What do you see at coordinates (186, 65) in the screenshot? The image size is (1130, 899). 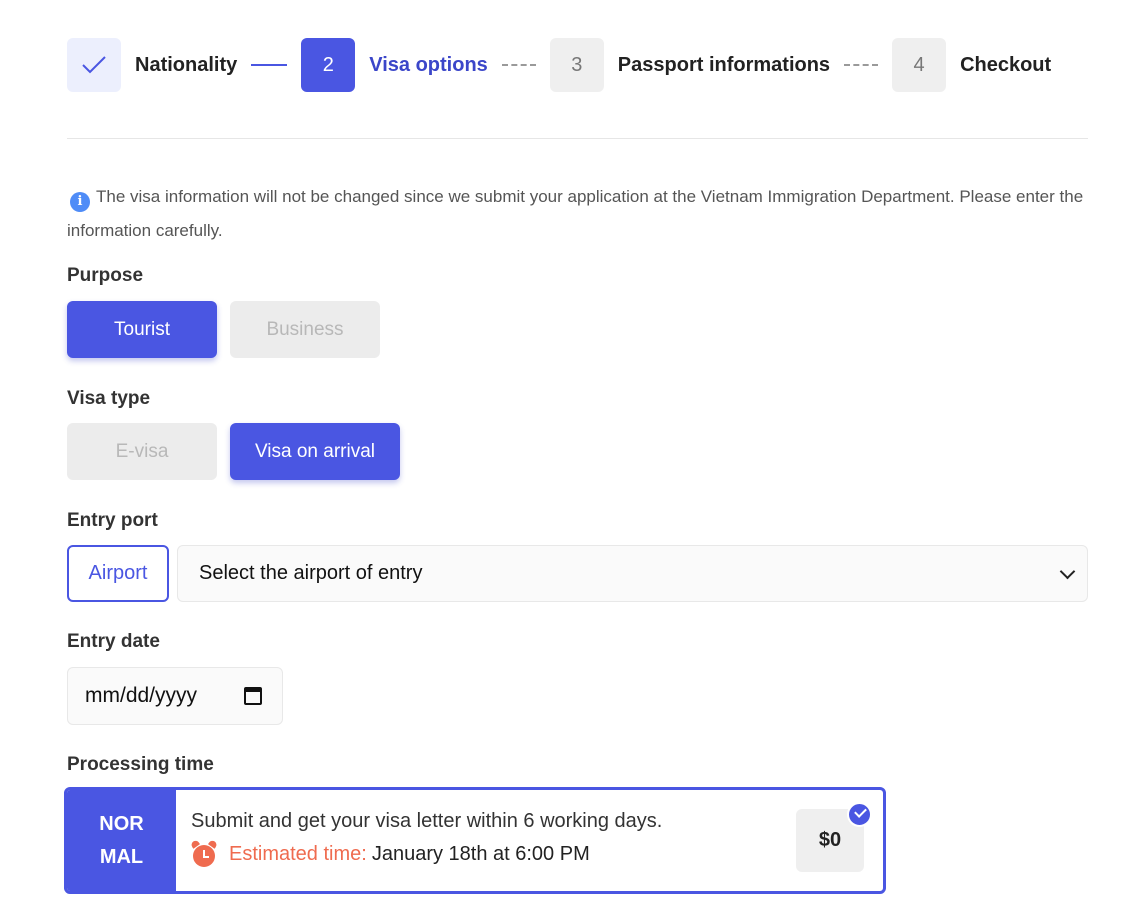 I see `step-1-label: Nationality` at bounding box center [186, 65].